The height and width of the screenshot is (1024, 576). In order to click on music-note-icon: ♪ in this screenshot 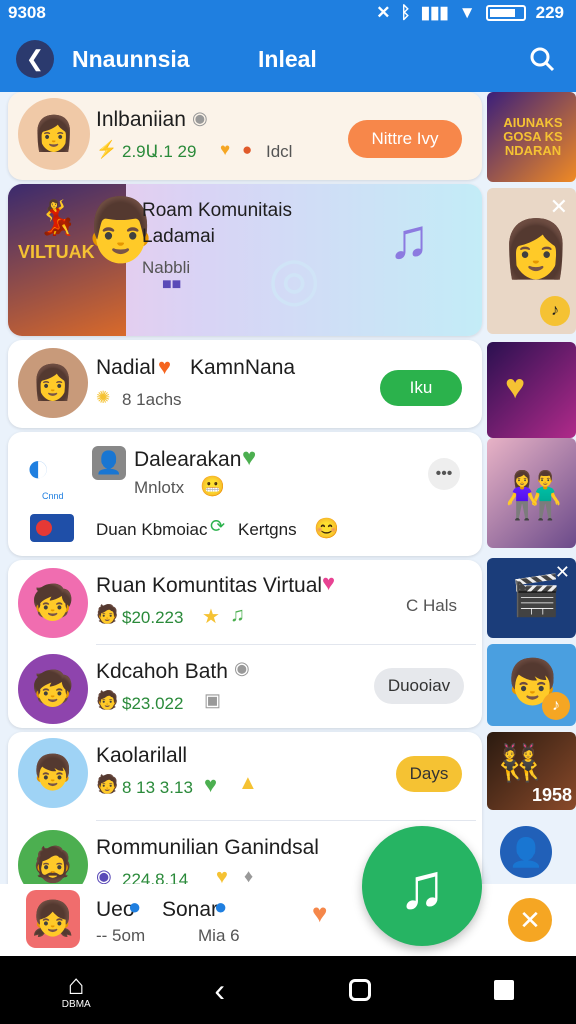, I will do `click(555, 311)`.